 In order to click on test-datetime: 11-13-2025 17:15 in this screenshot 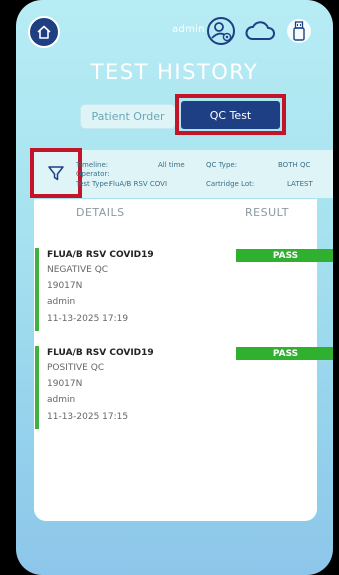, I will do `click(88, 417)`.